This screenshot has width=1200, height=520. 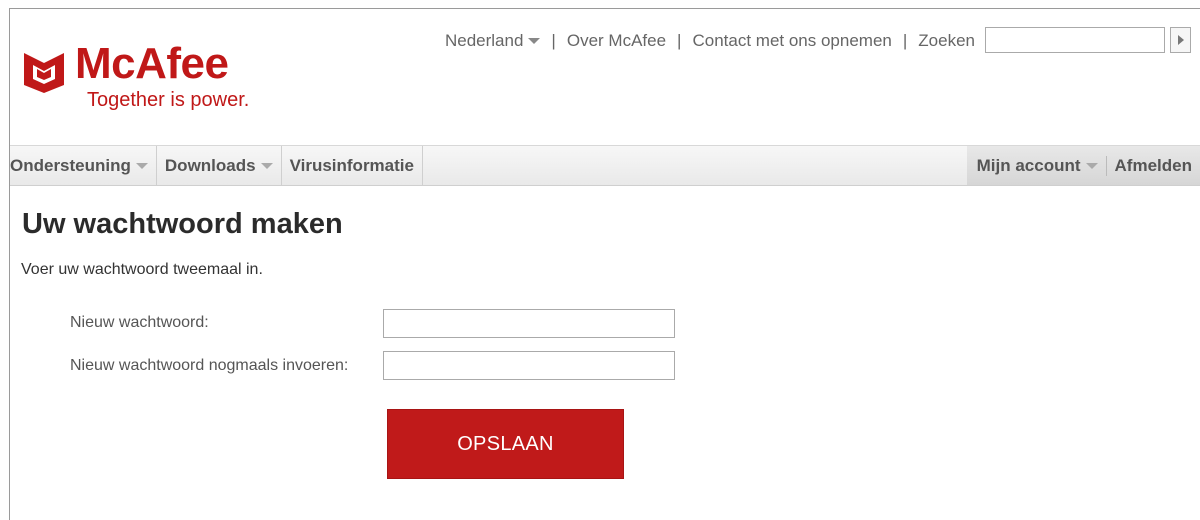 I want to click on logout-label: Afmelden, so click(x=1153, y=165).